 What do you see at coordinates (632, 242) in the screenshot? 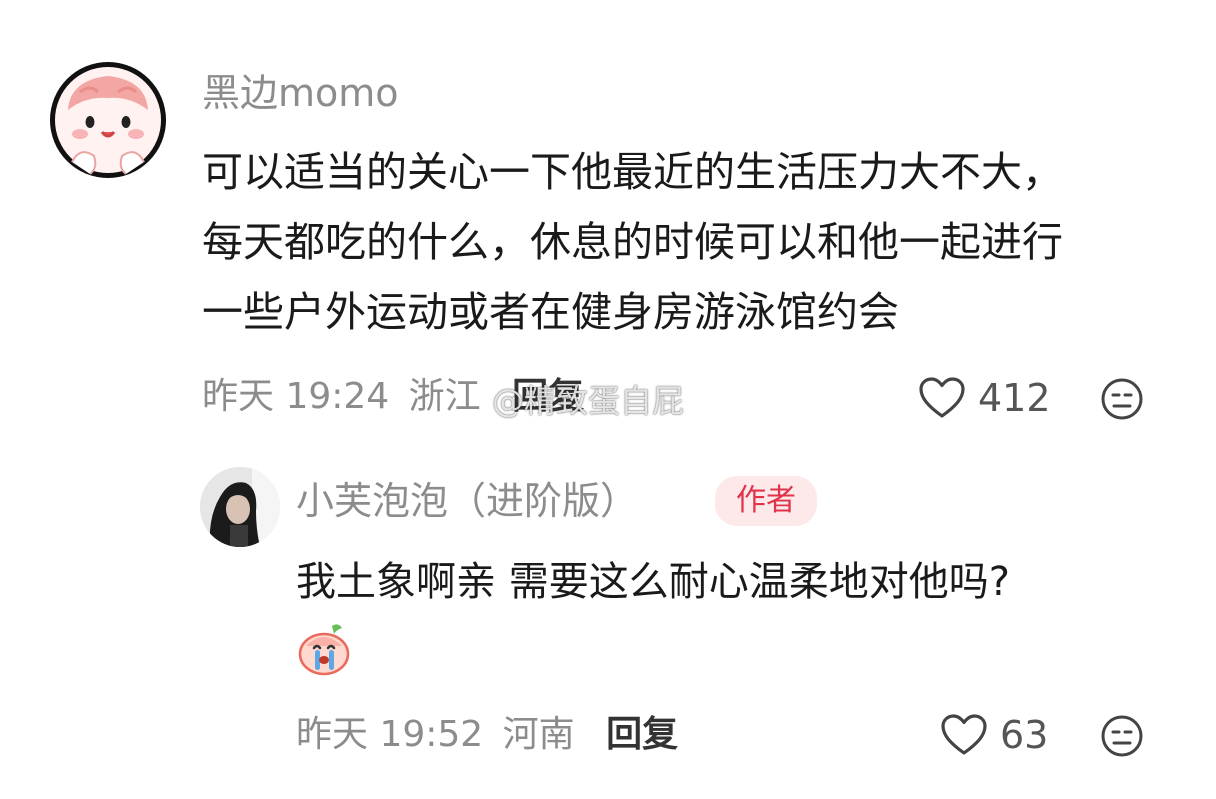
I see `comment-text-line: 每天都吃的什么，休息的时候可以和他一起进行` at bounding box center [632, 242].